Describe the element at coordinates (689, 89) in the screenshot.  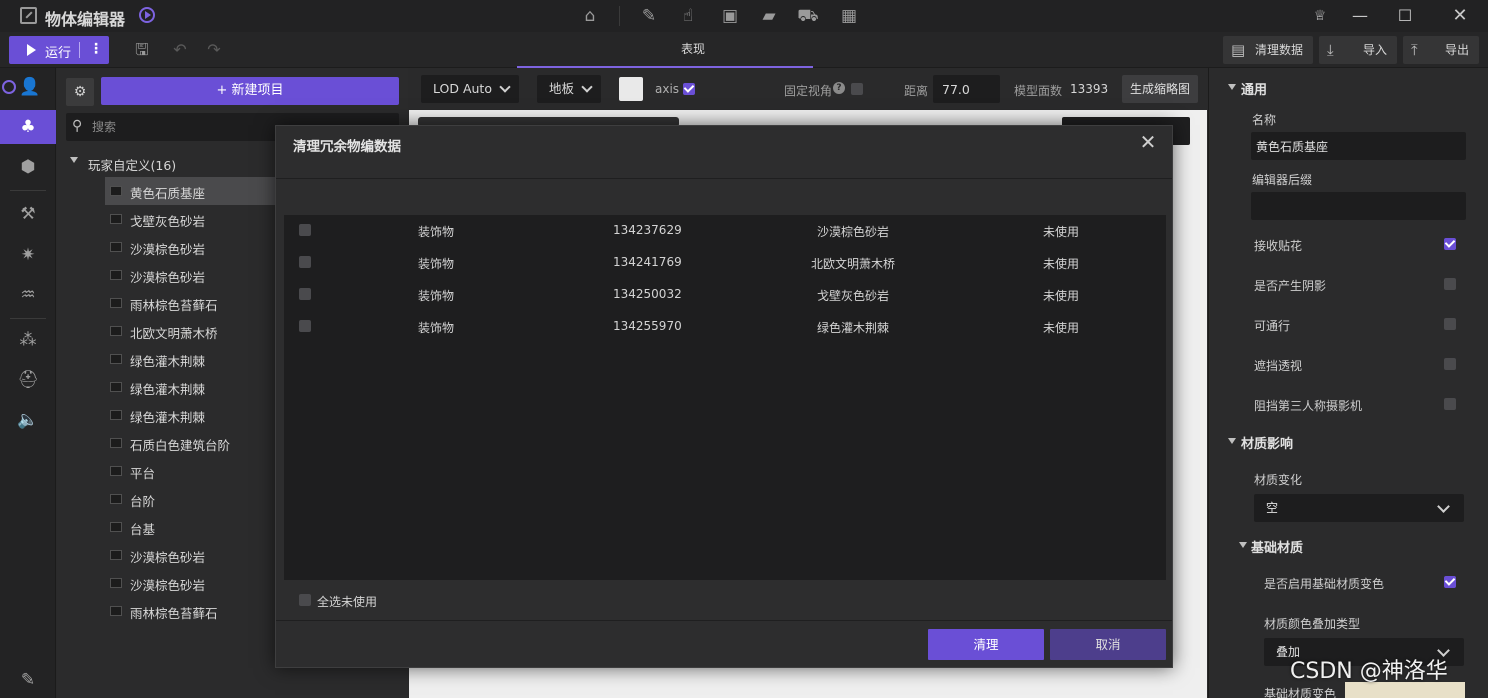
I see `axis-checkbox` at that location.